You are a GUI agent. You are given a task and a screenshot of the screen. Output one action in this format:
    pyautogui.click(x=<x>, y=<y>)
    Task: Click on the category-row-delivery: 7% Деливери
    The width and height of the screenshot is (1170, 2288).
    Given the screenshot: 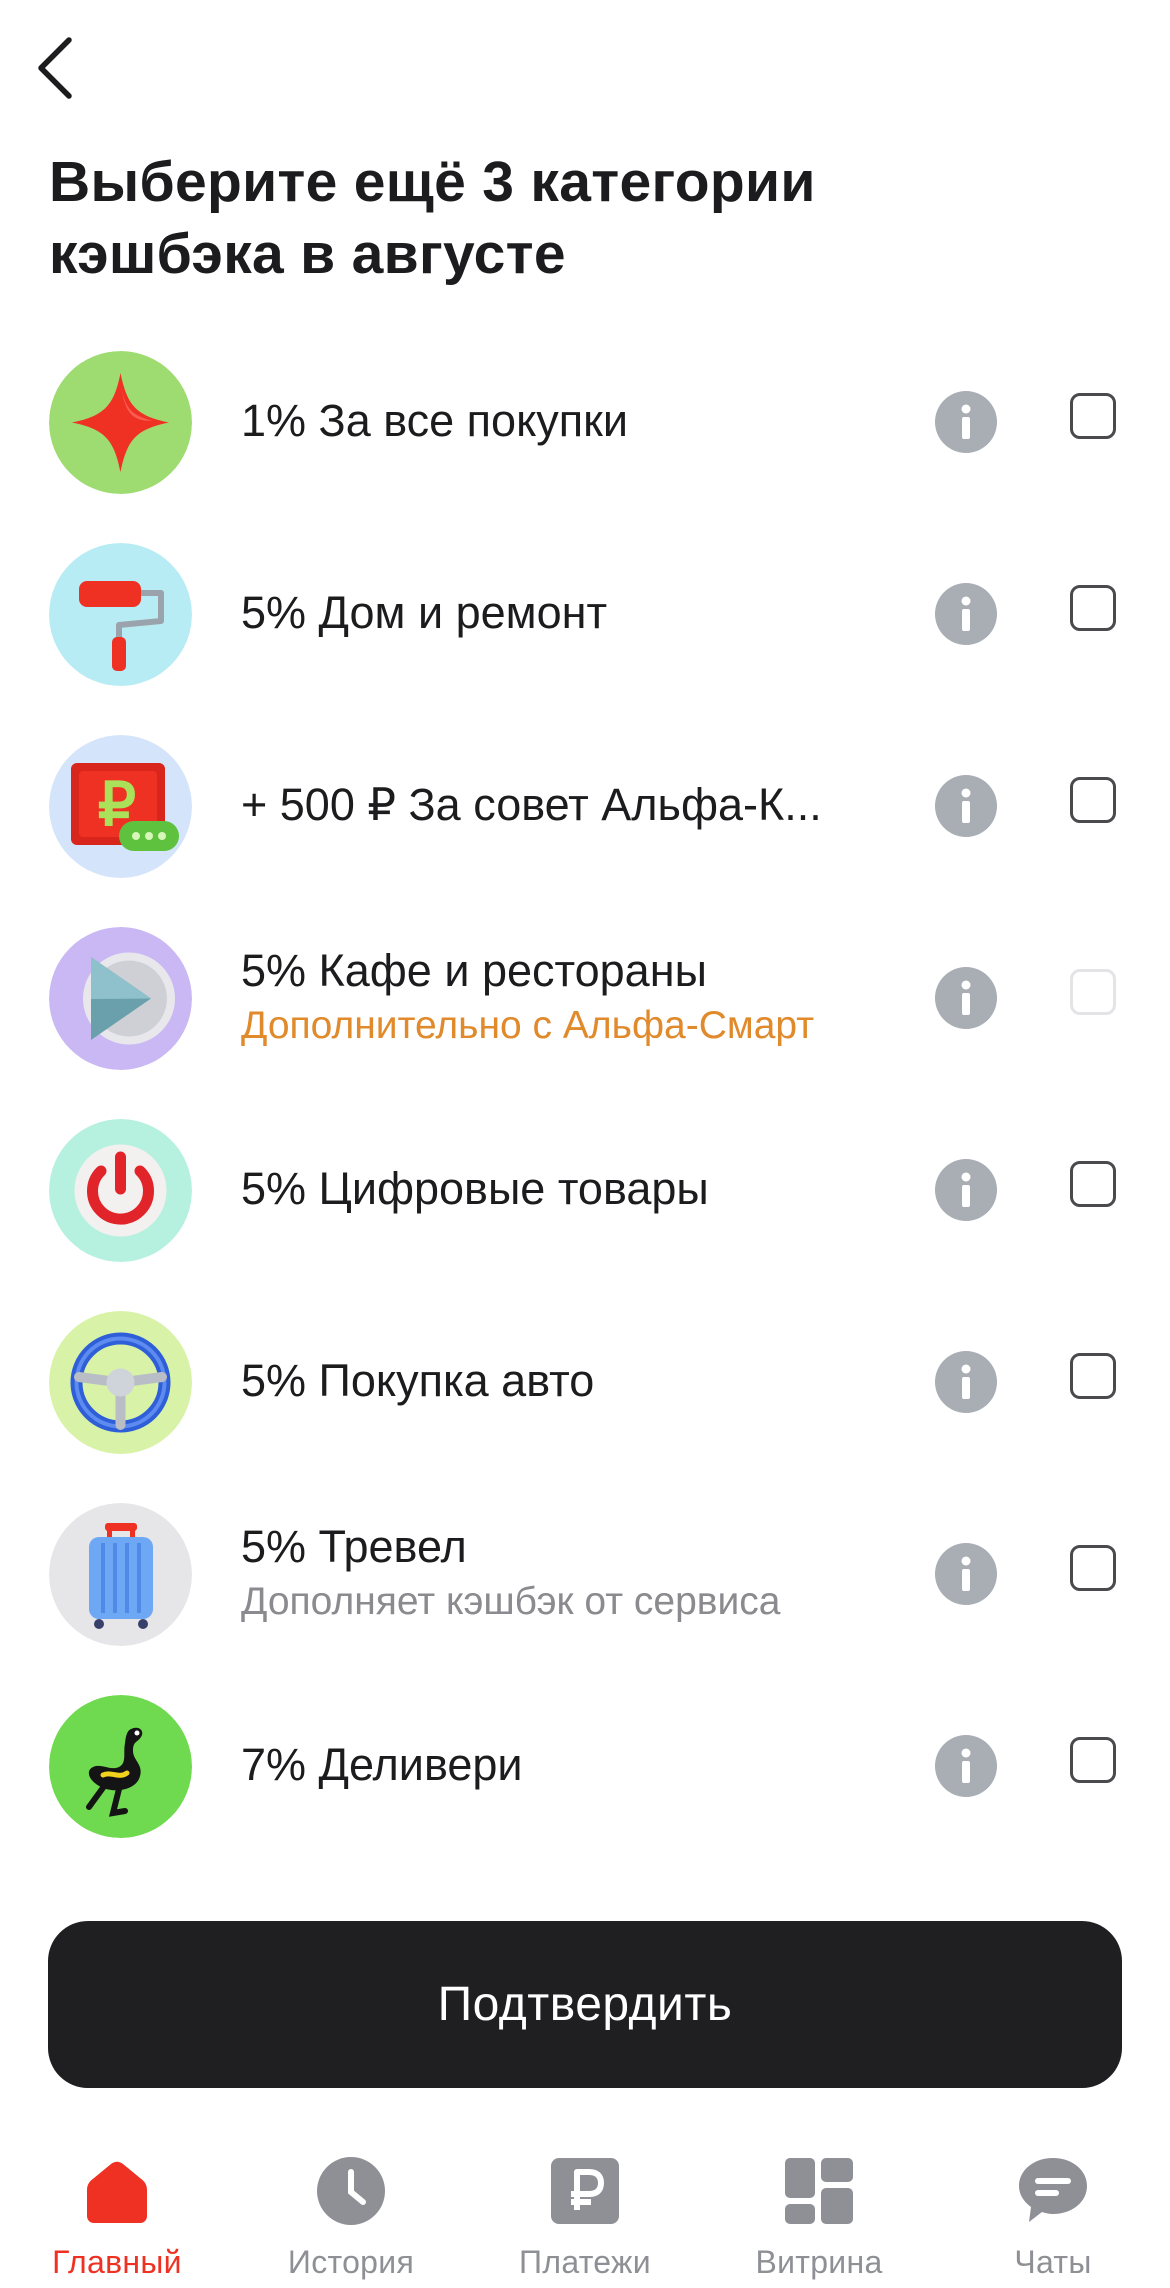 What is the action you would take?
    pyautogui.click(x=585, y=1765)
    